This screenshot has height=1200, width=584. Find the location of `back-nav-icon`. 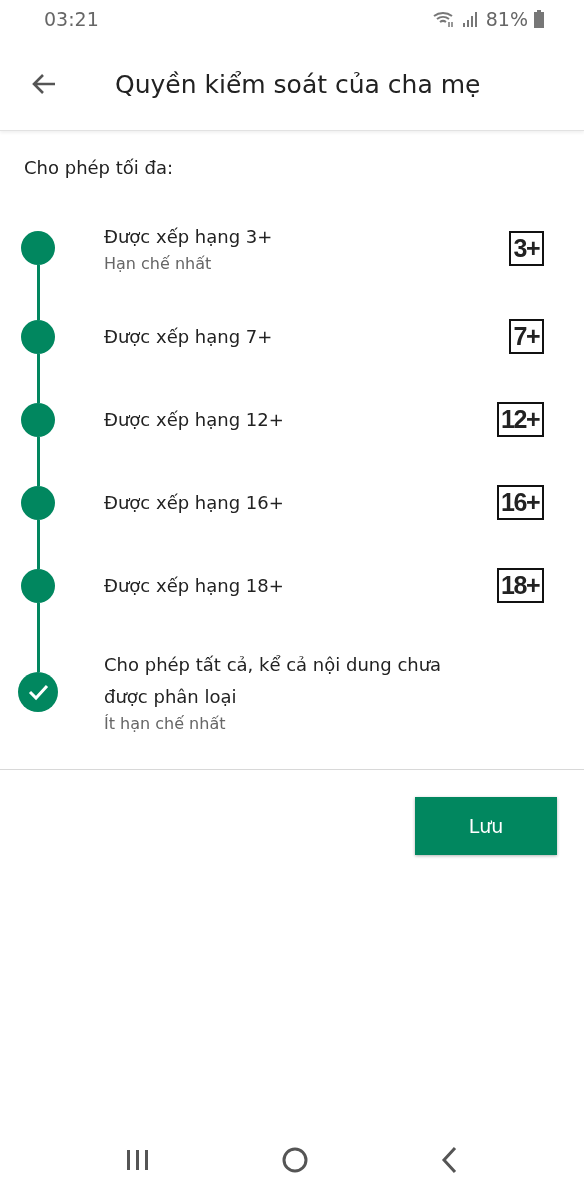

back-nav-icon is located at coordinates (449, 1160).